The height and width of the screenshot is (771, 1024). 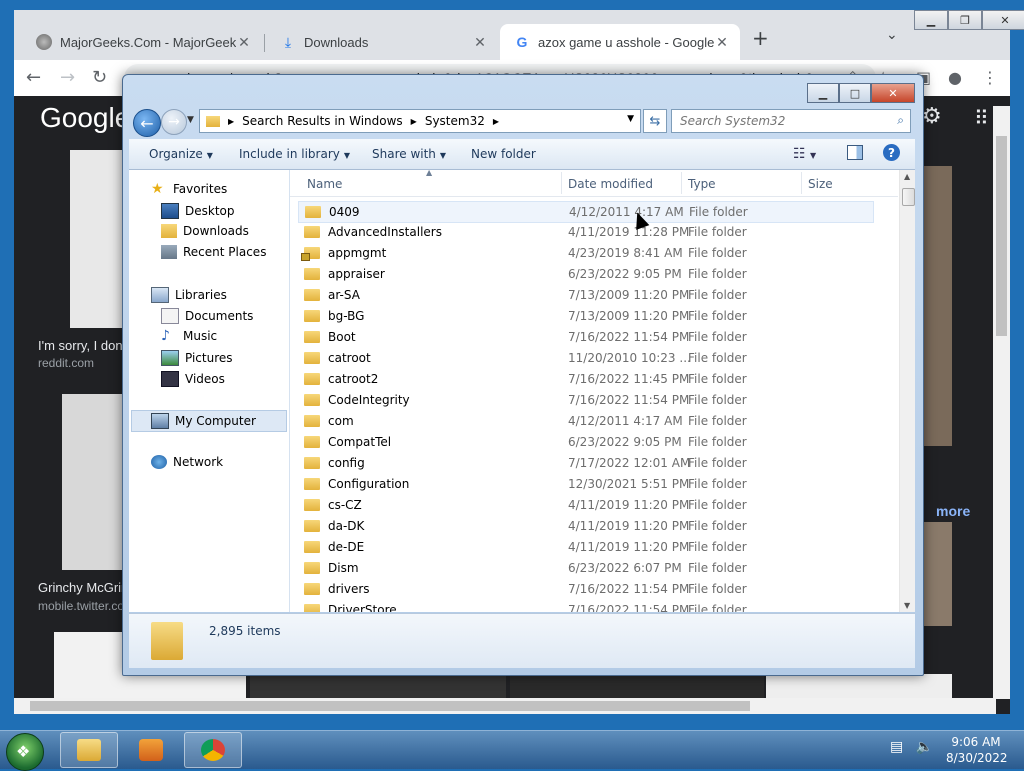 I want to click on share-with-button: Share with ▼, so click(x=409, y=154).